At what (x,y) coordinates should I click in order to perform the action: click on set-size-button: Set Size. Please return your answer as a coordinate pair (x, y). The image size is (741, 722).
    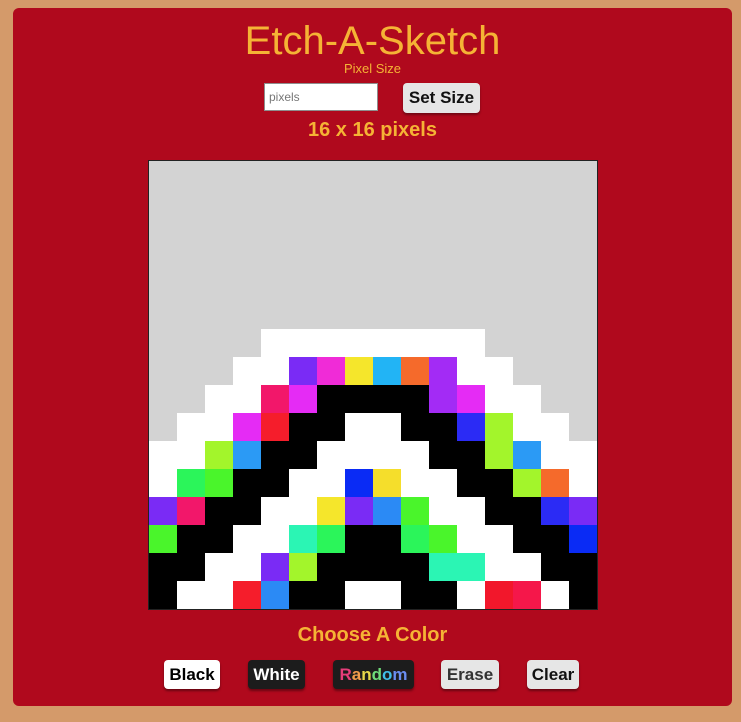
    Looking at the image, I should click on (441, 98).